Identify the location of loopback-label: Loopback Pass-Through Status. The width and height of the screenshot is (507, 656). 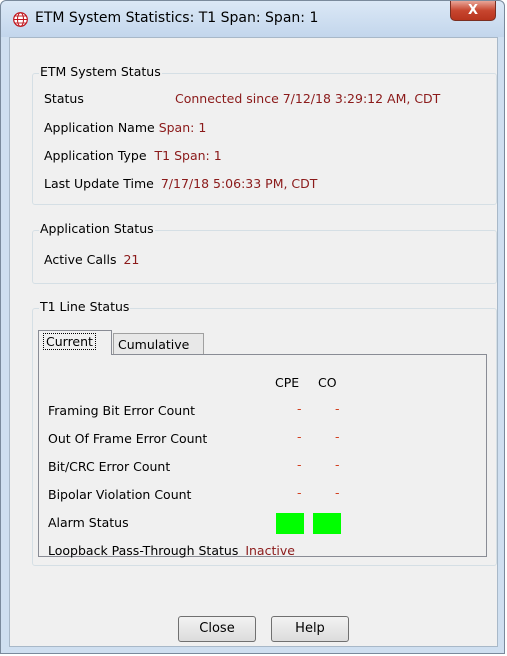
(143, 550).